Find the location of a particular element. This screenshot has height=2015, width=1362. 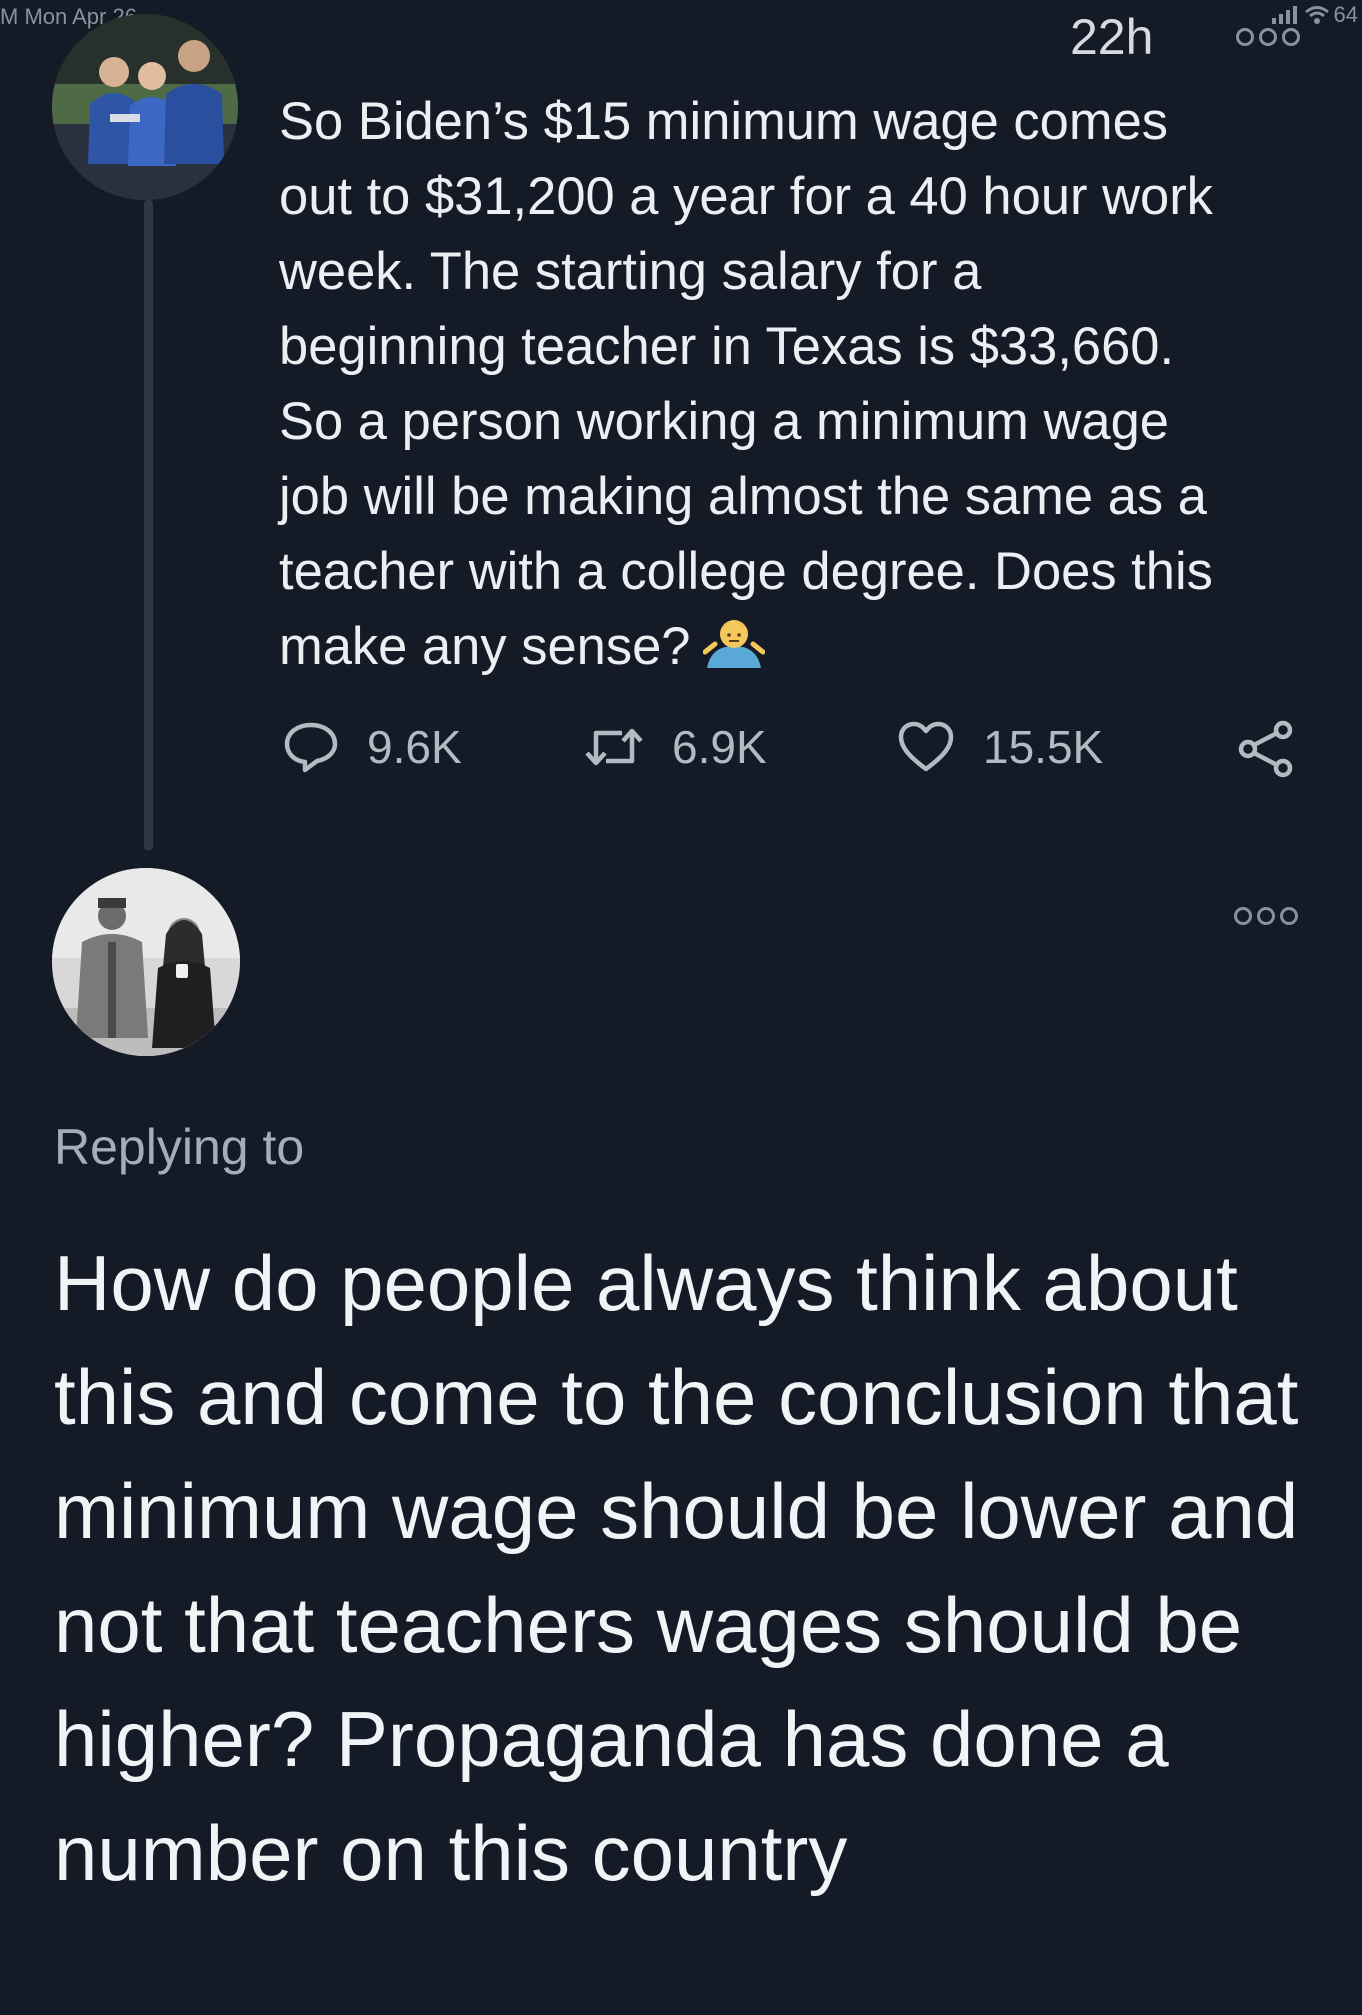

like-count: 15.5K is located at coordinates (1043, 747).